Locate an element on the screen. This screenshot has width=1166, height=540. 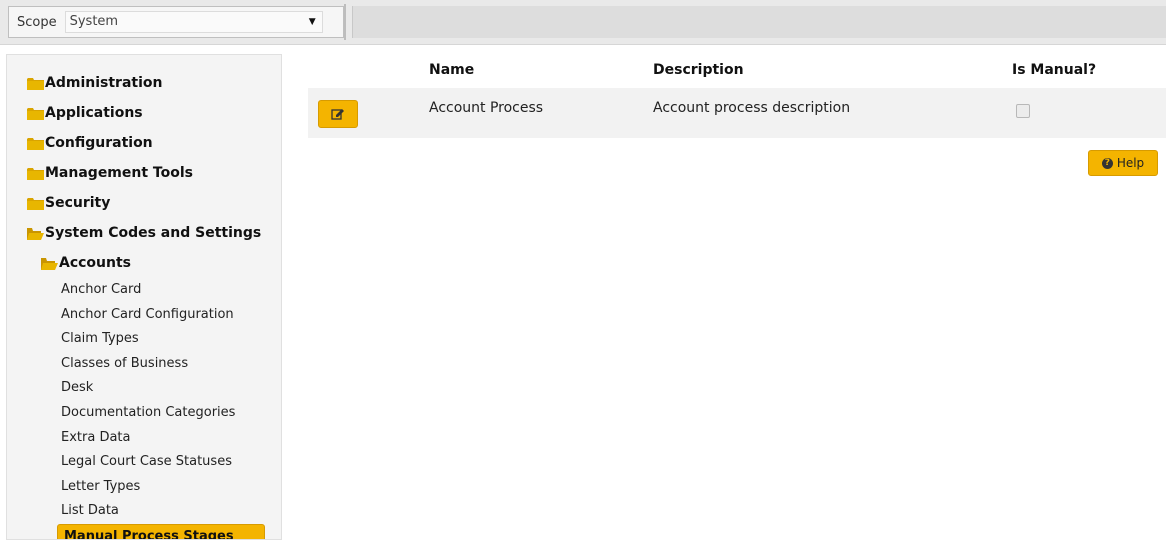
nav-item-configuration: Configuration is located at coordinates (144, 143).